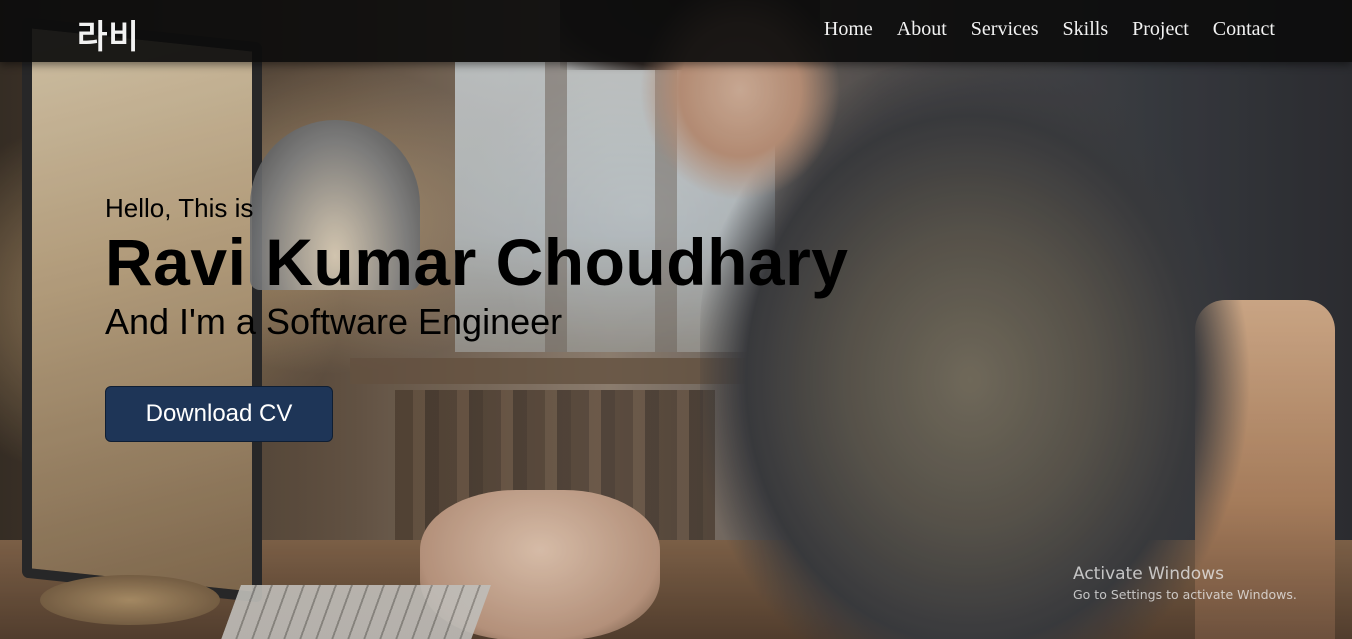  What do you see at coordinates (219, 414) in the screenshot?
I see `download-cv-button: Download CV` at bounding box center [219, 414].